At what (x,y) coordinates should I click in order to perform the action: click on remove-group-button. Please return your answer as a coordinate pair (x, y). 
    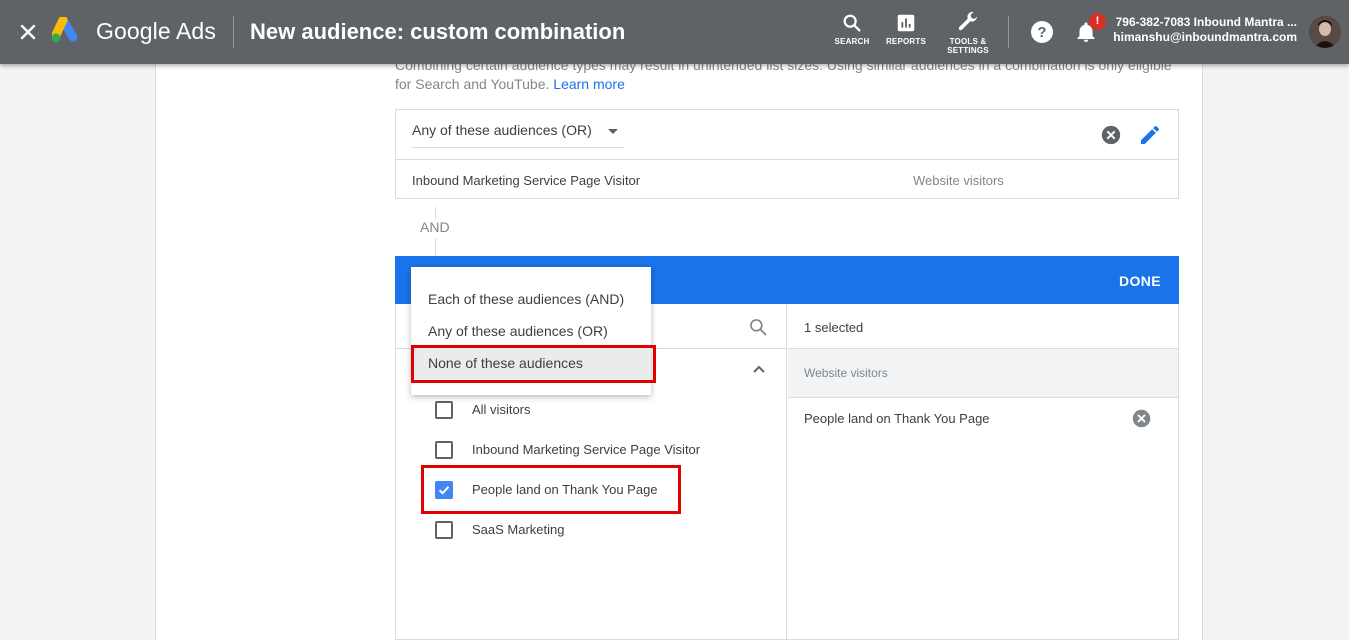
    Looking at the image, I should click on (1111, 137).